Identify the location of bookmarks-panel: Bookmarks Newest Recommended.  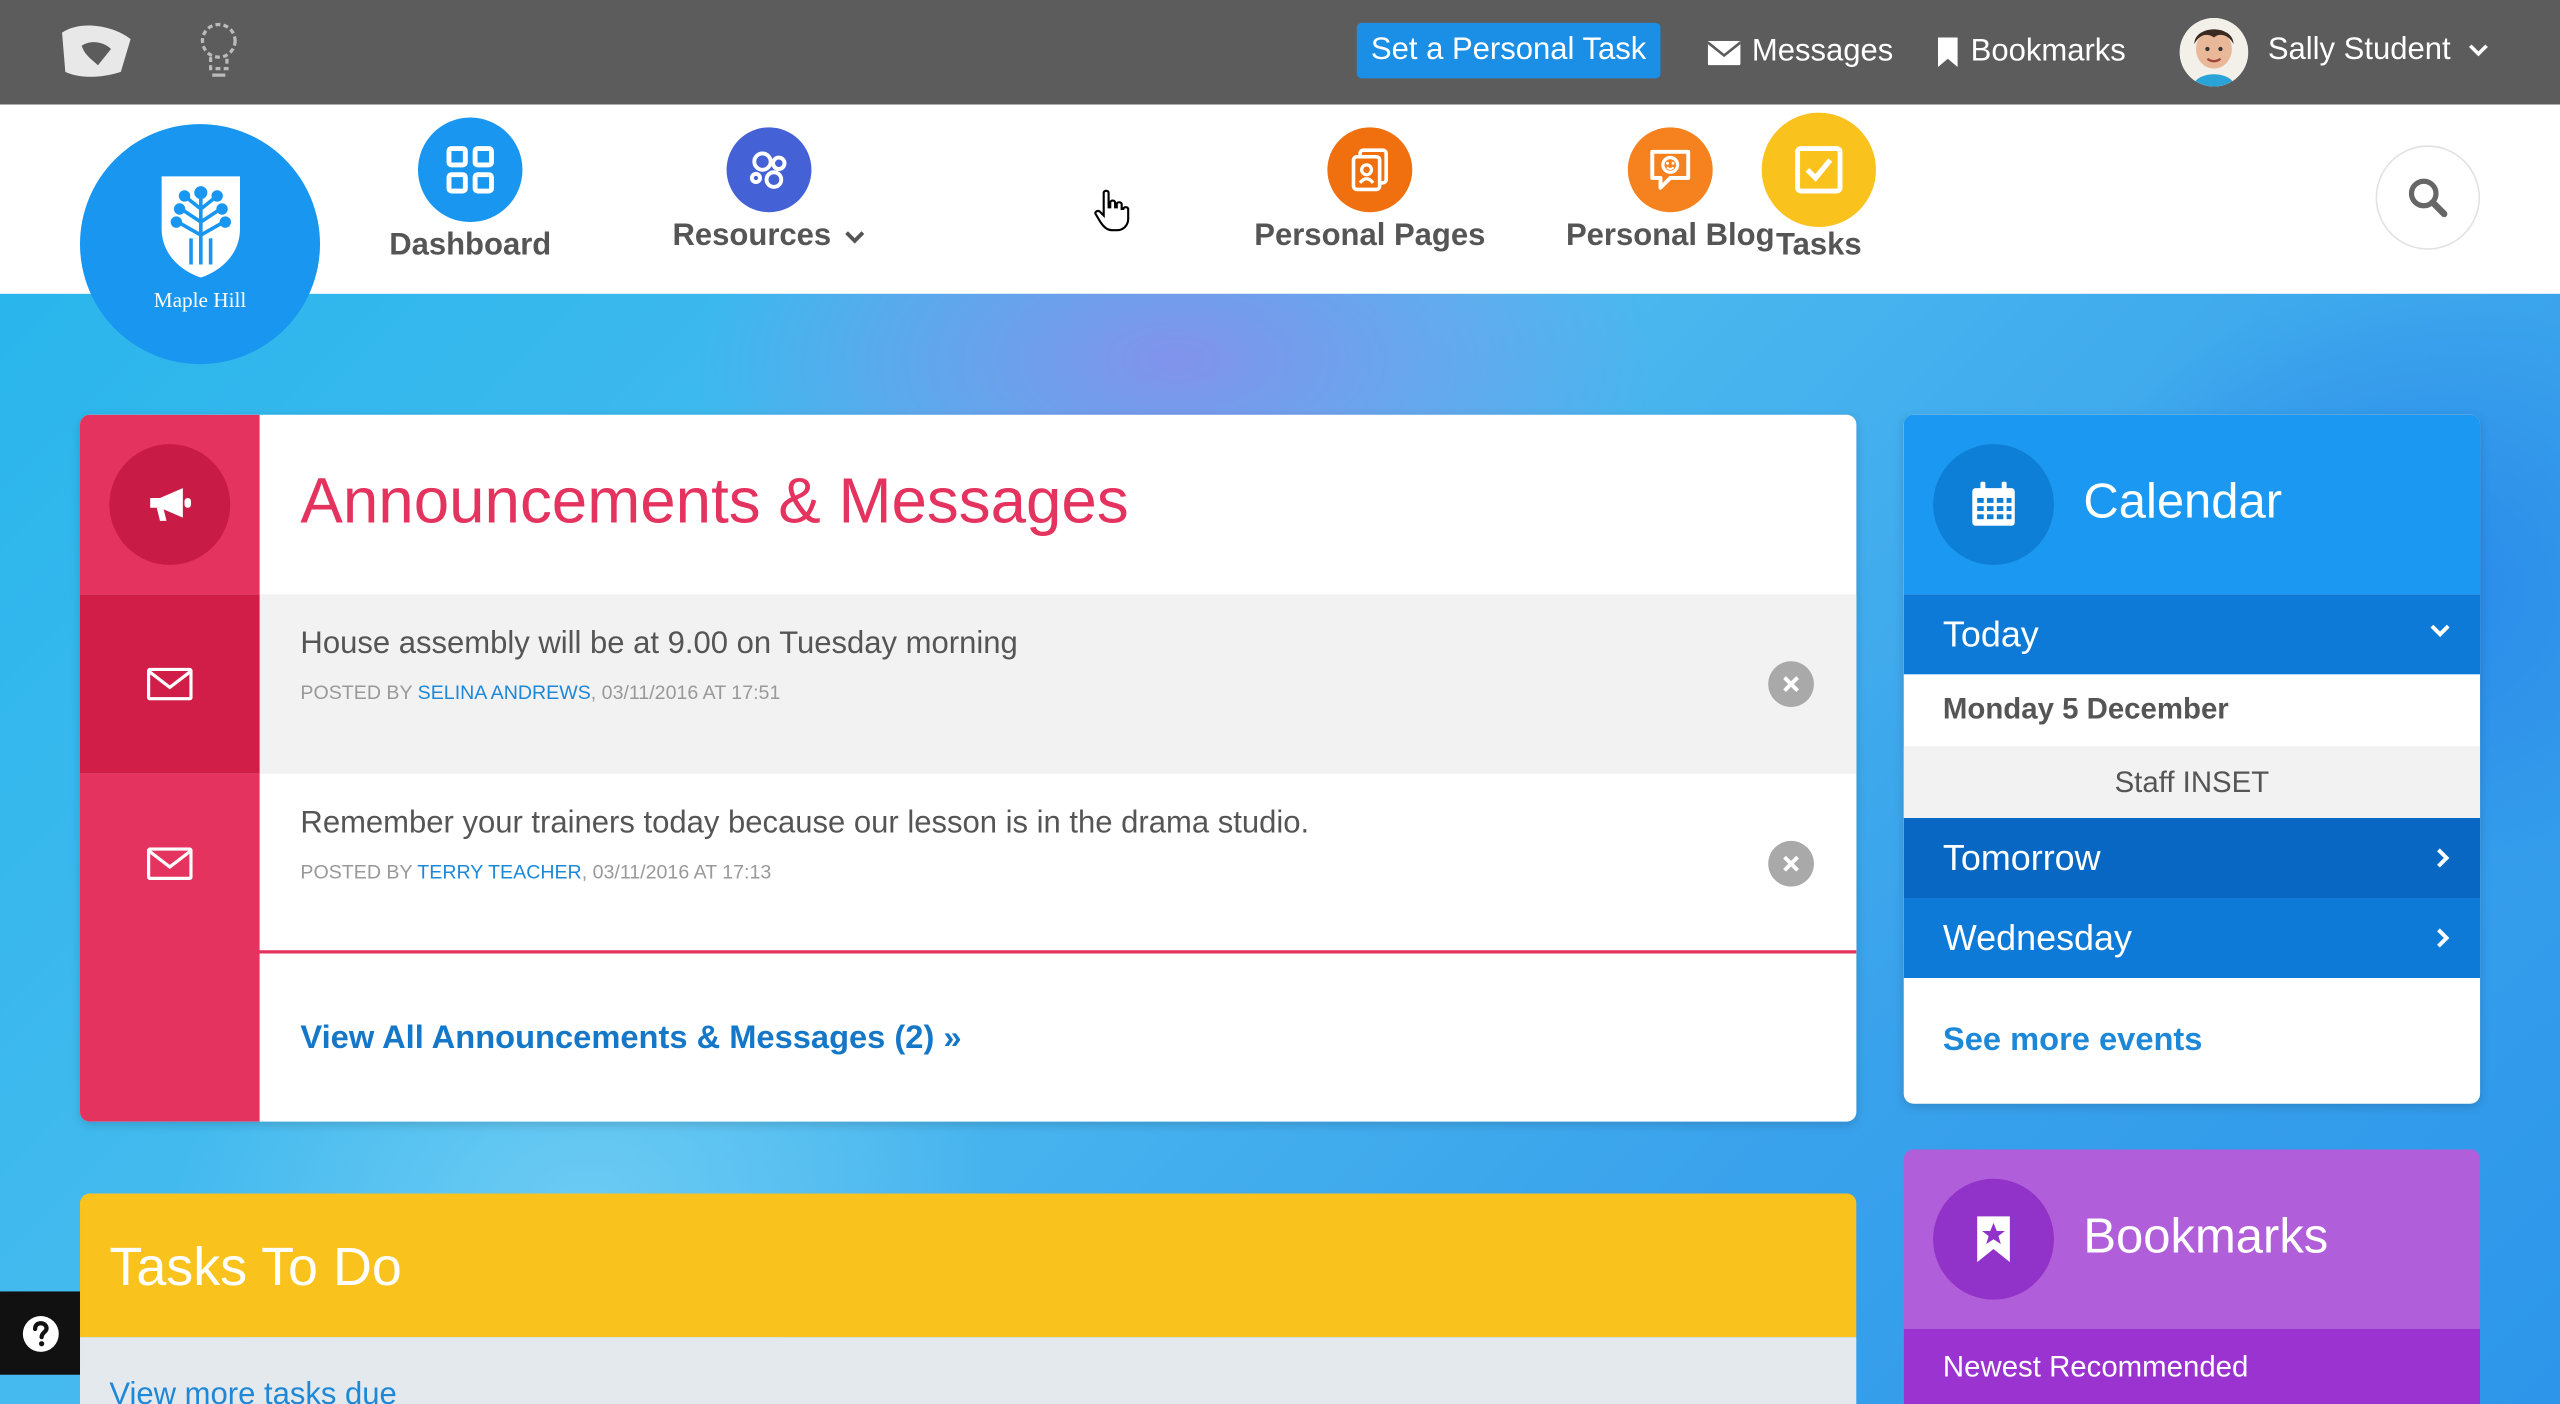
(2192, 1276).